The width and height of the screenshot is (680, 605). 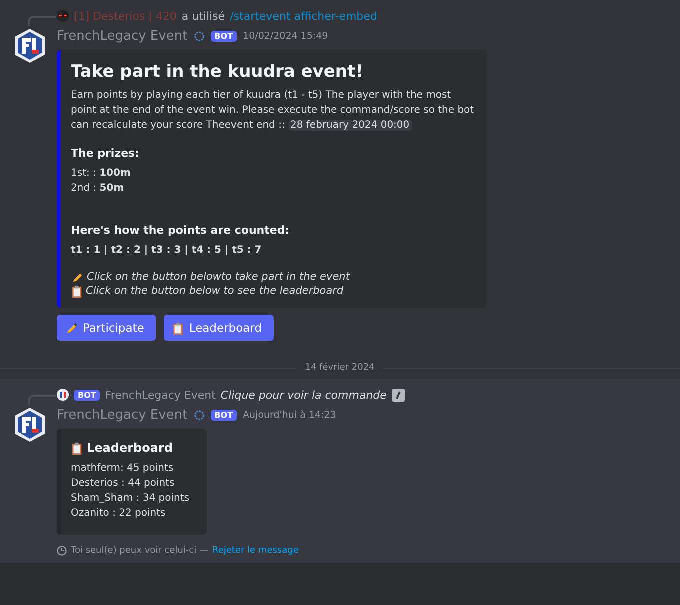 I want to click on embed-note: Click on the button belowto take part in the event, so click(x=218, y=277).